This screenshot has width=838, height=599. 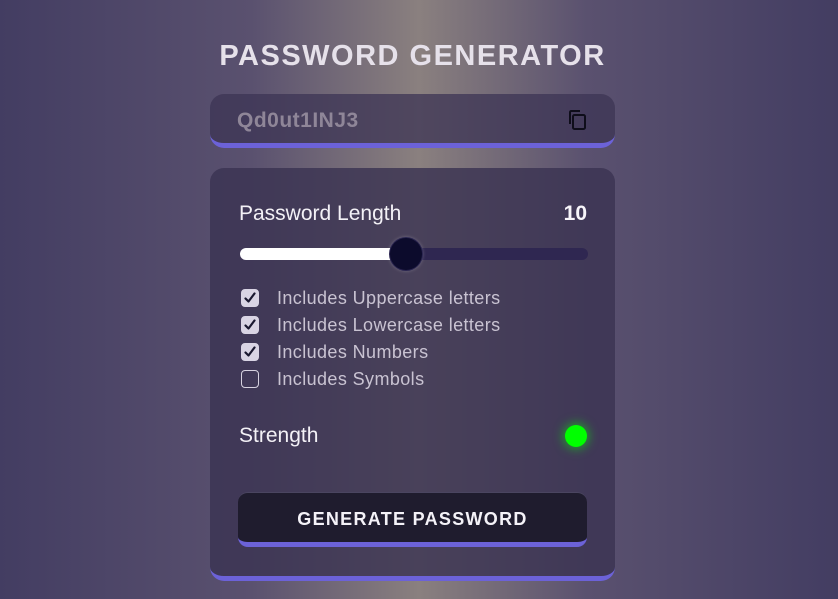 What do you see at coordinates (351, 379) in the screenshot?
I see `symbols-label: Includes Symbols` at bounding box center [351, 379].